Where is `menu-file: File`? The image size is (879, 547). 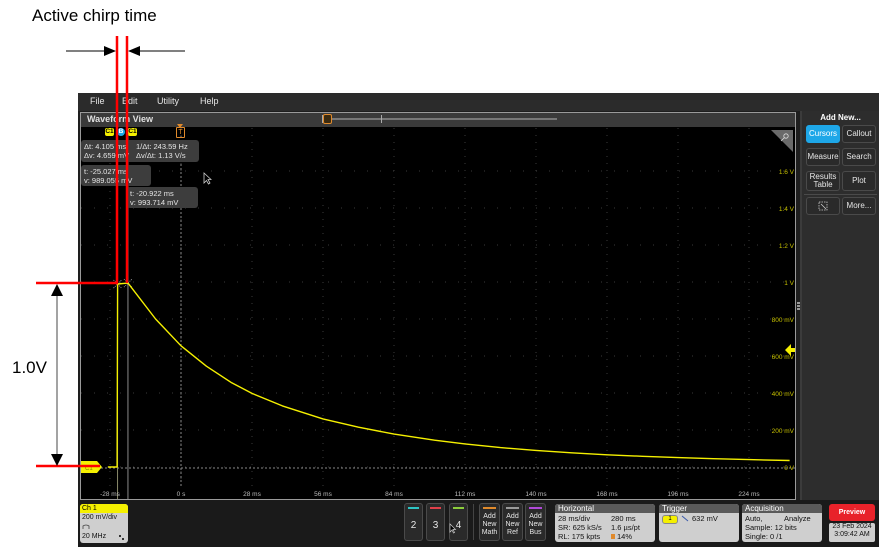 menu-file: File is located at coordinates (97, 101).